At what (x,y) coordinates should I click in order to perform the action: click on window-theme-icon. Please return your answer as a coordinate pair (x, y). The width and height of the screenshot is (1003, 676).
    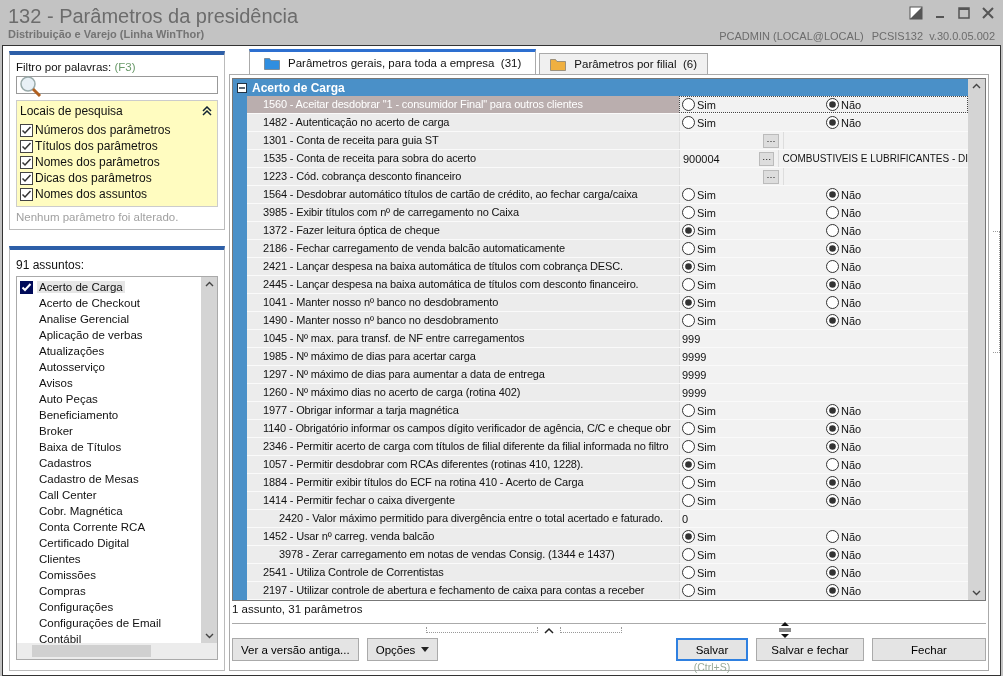
    Looking at the image, I should click on (916, 13).